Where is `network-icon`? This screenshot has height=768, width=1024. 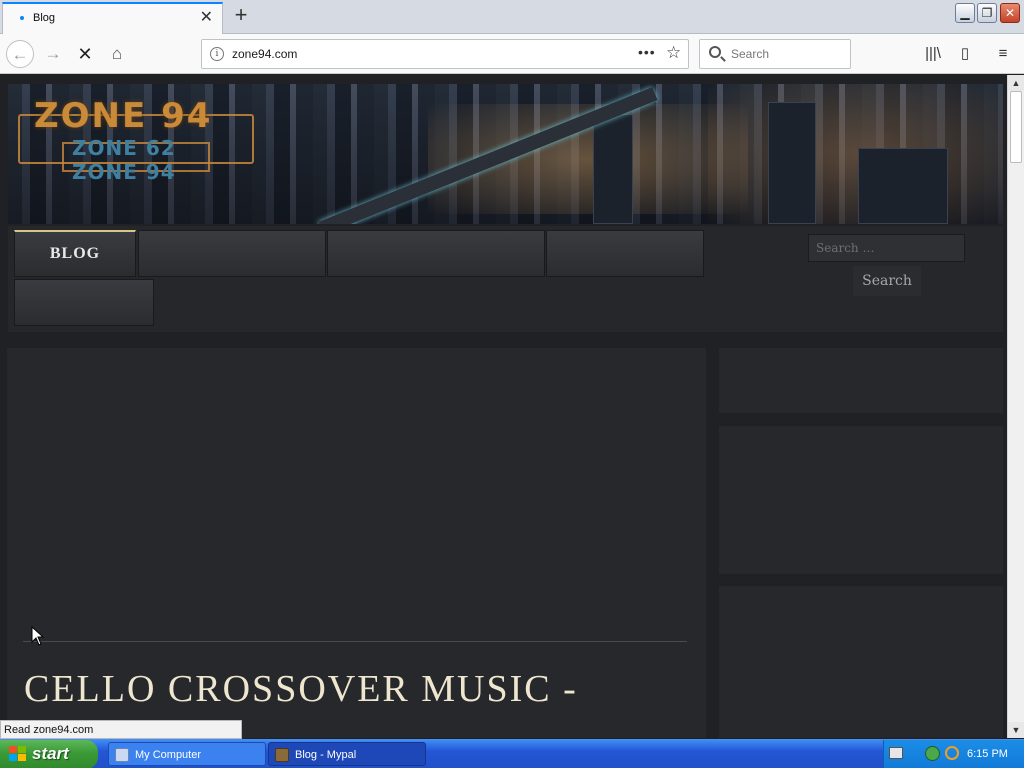
network-icon is located at coordinates (932, 753).